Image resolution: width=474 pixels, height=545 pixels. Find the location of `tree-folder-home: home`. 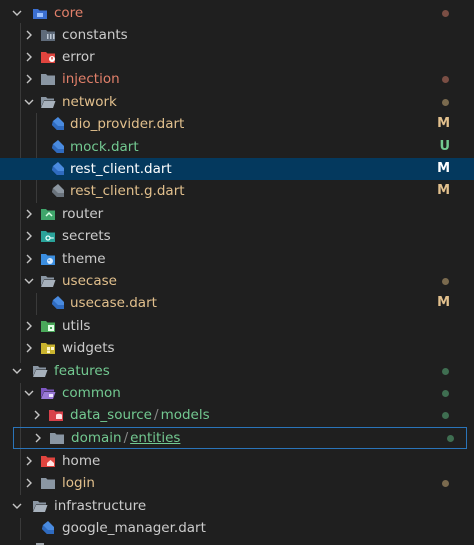

tree-folder-home: home is located at coordinates (237, 461).